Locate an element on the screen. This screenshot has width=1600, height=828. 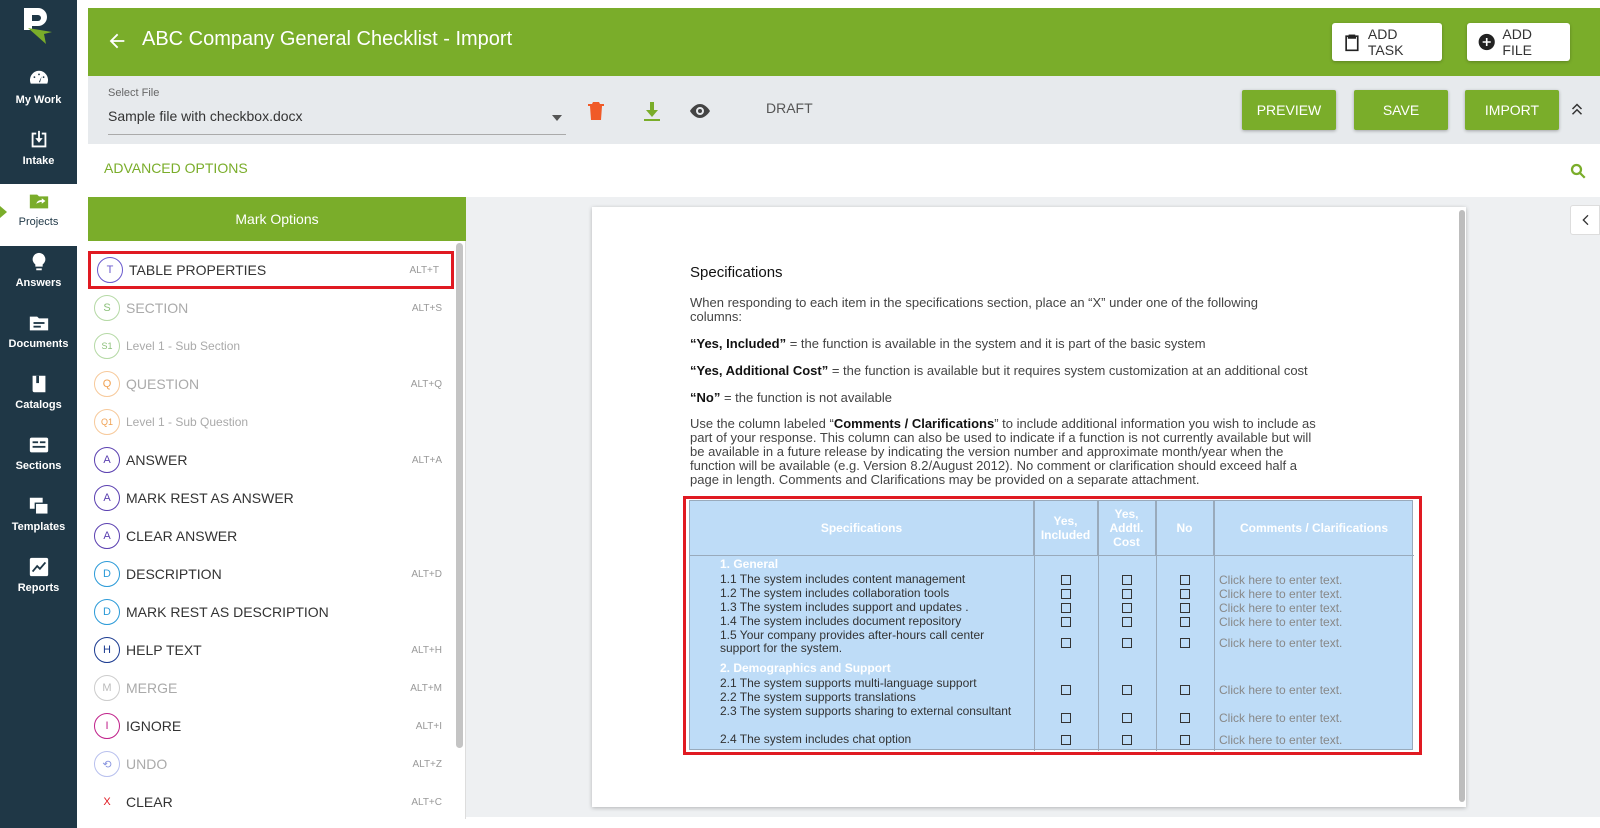
back-arrow-icon is located at coordinates (117, 41).